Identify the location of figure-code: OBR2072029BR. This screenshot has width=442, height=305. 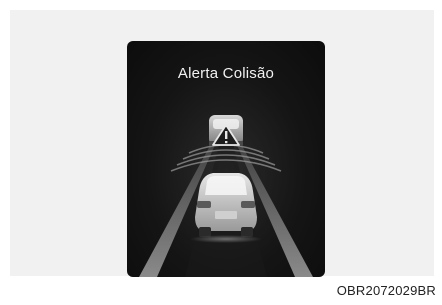
(386, 290).